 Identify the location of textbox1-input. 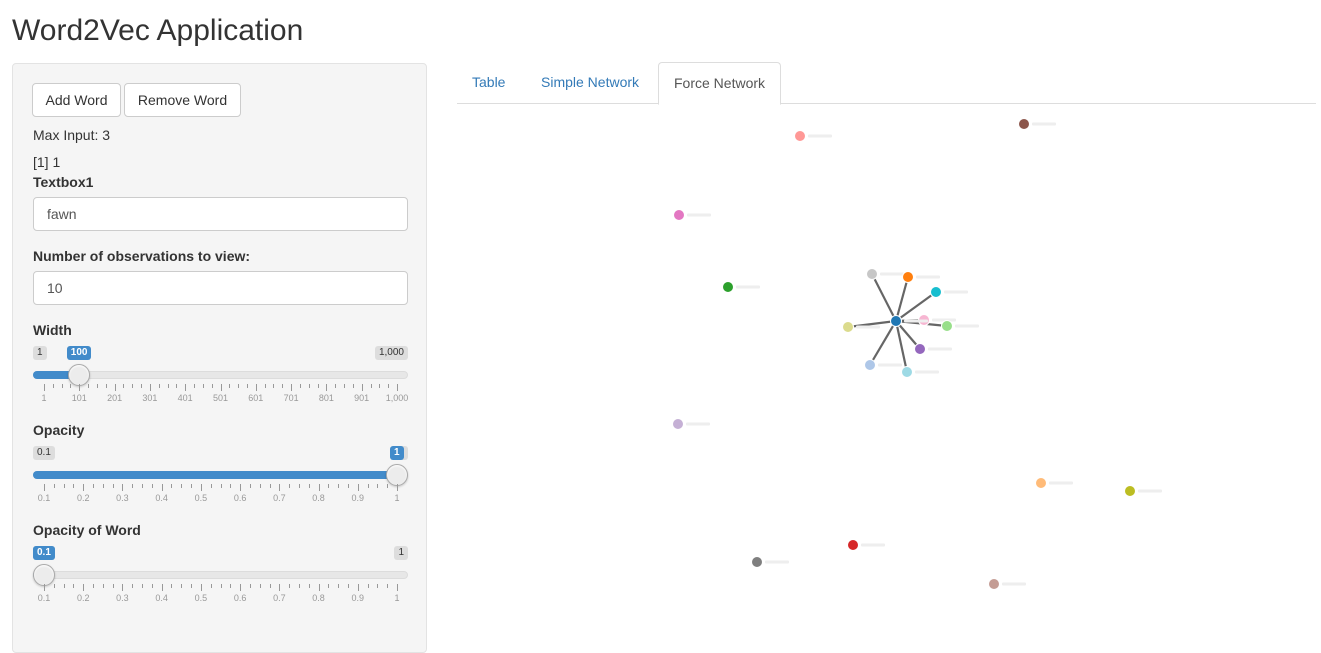
(220, 214).